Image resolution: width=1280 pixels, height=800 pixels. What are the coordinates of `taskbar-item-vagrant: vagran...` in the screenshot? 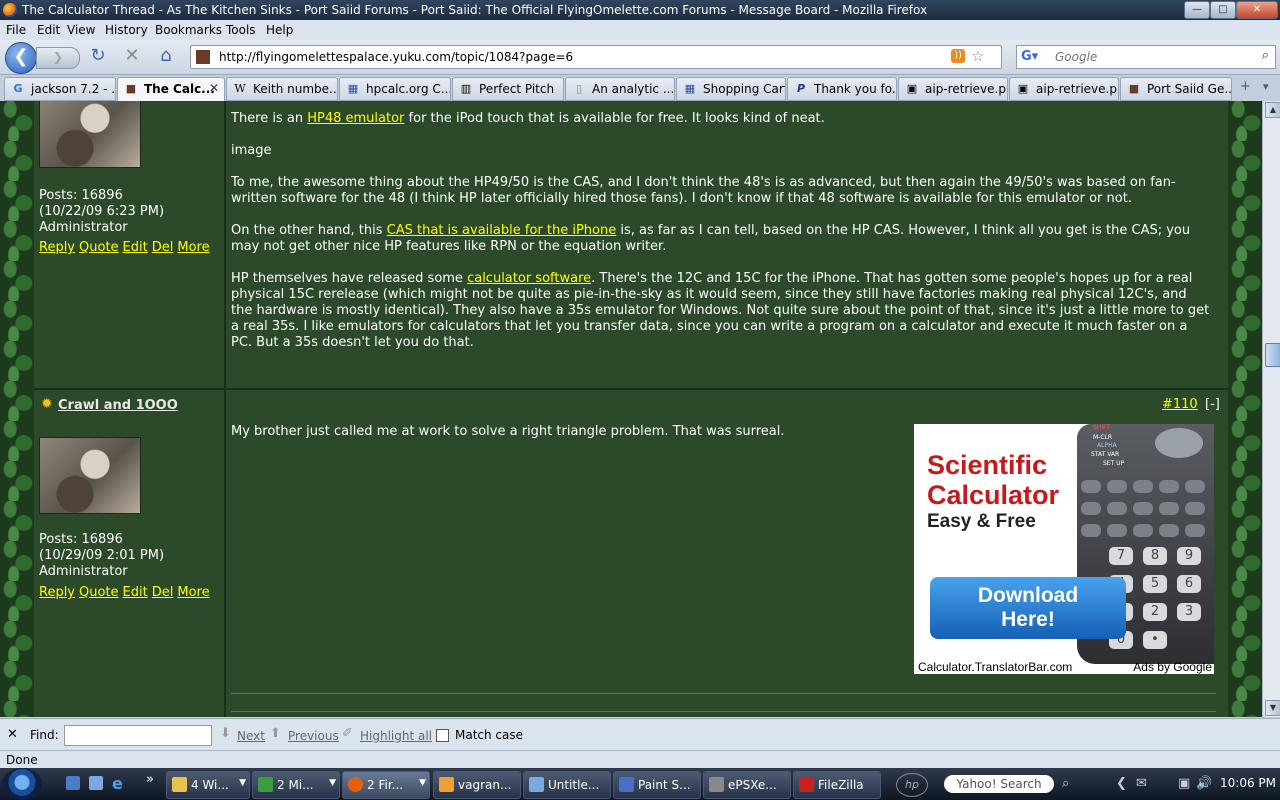 It's located at (477, 785).